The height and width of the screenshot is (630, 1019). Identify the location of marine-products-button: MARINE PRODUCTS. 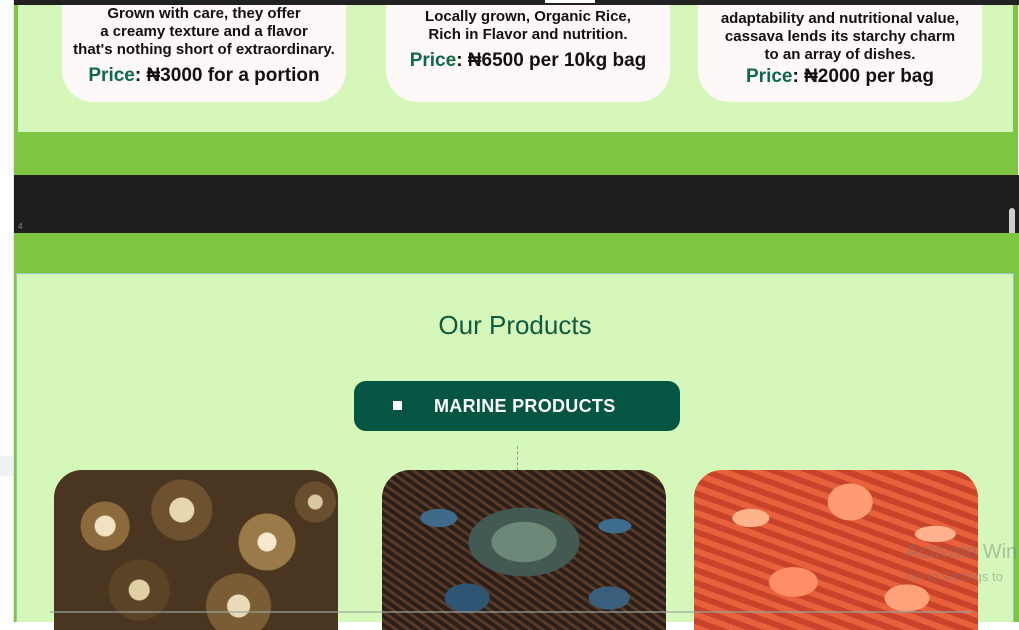
(517, 406).